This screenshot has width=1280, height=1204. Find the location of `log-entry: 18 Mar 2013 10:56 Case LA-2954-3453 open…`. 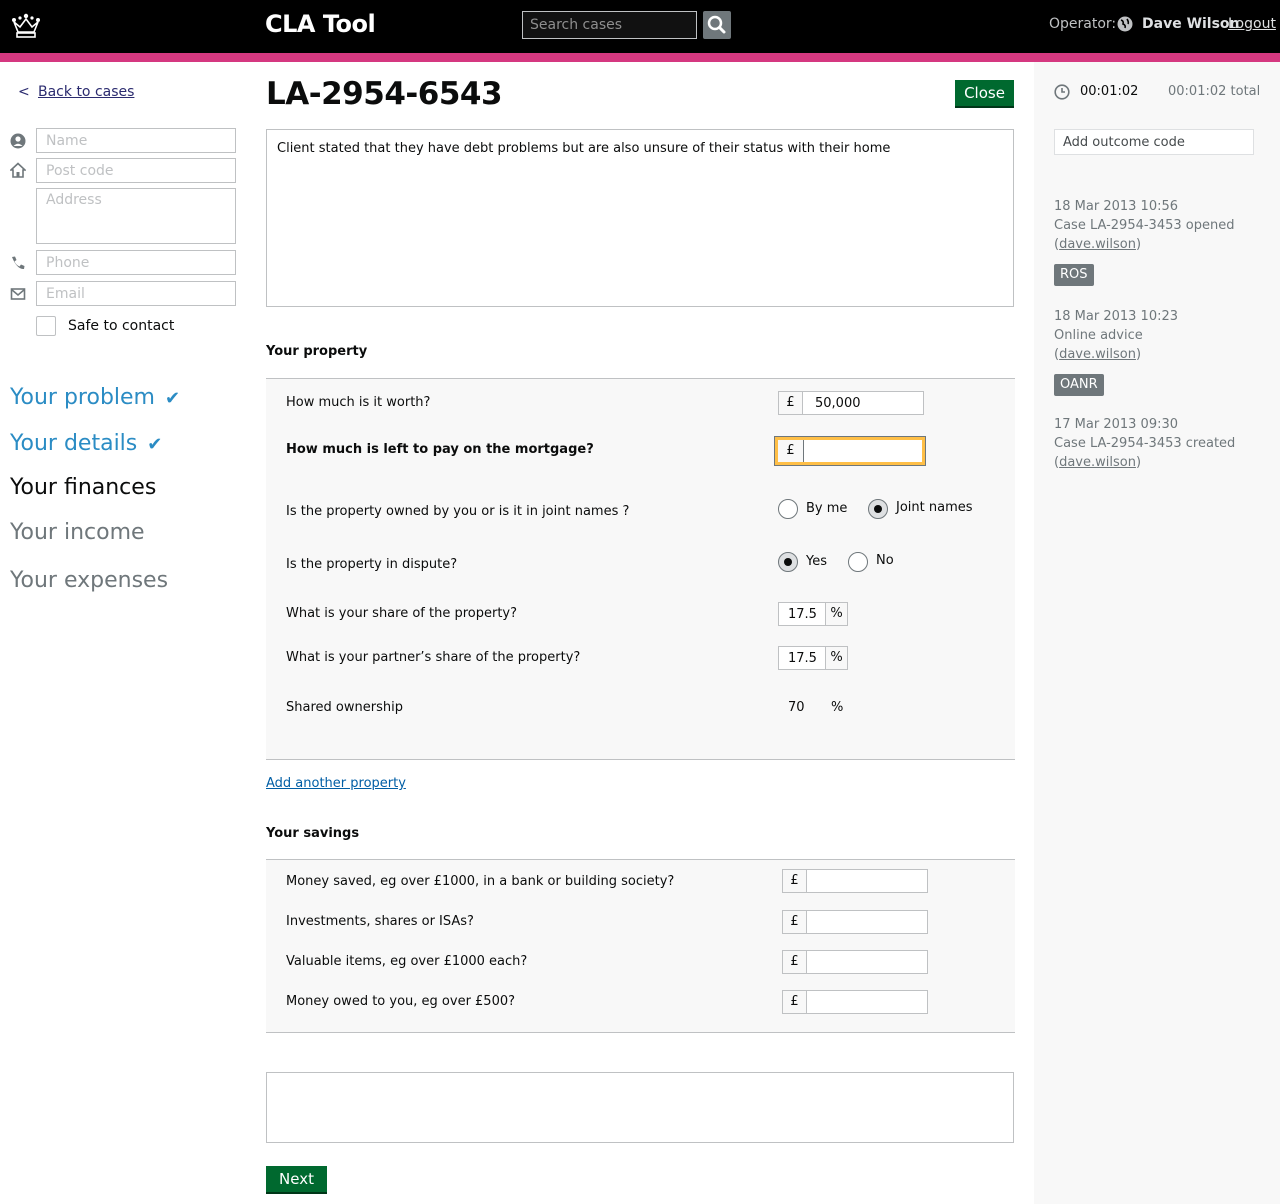

log-entry: 18 Mar 2013 10:56 Case LA-2954-3453 open… is located at coordinates (1154, 225).